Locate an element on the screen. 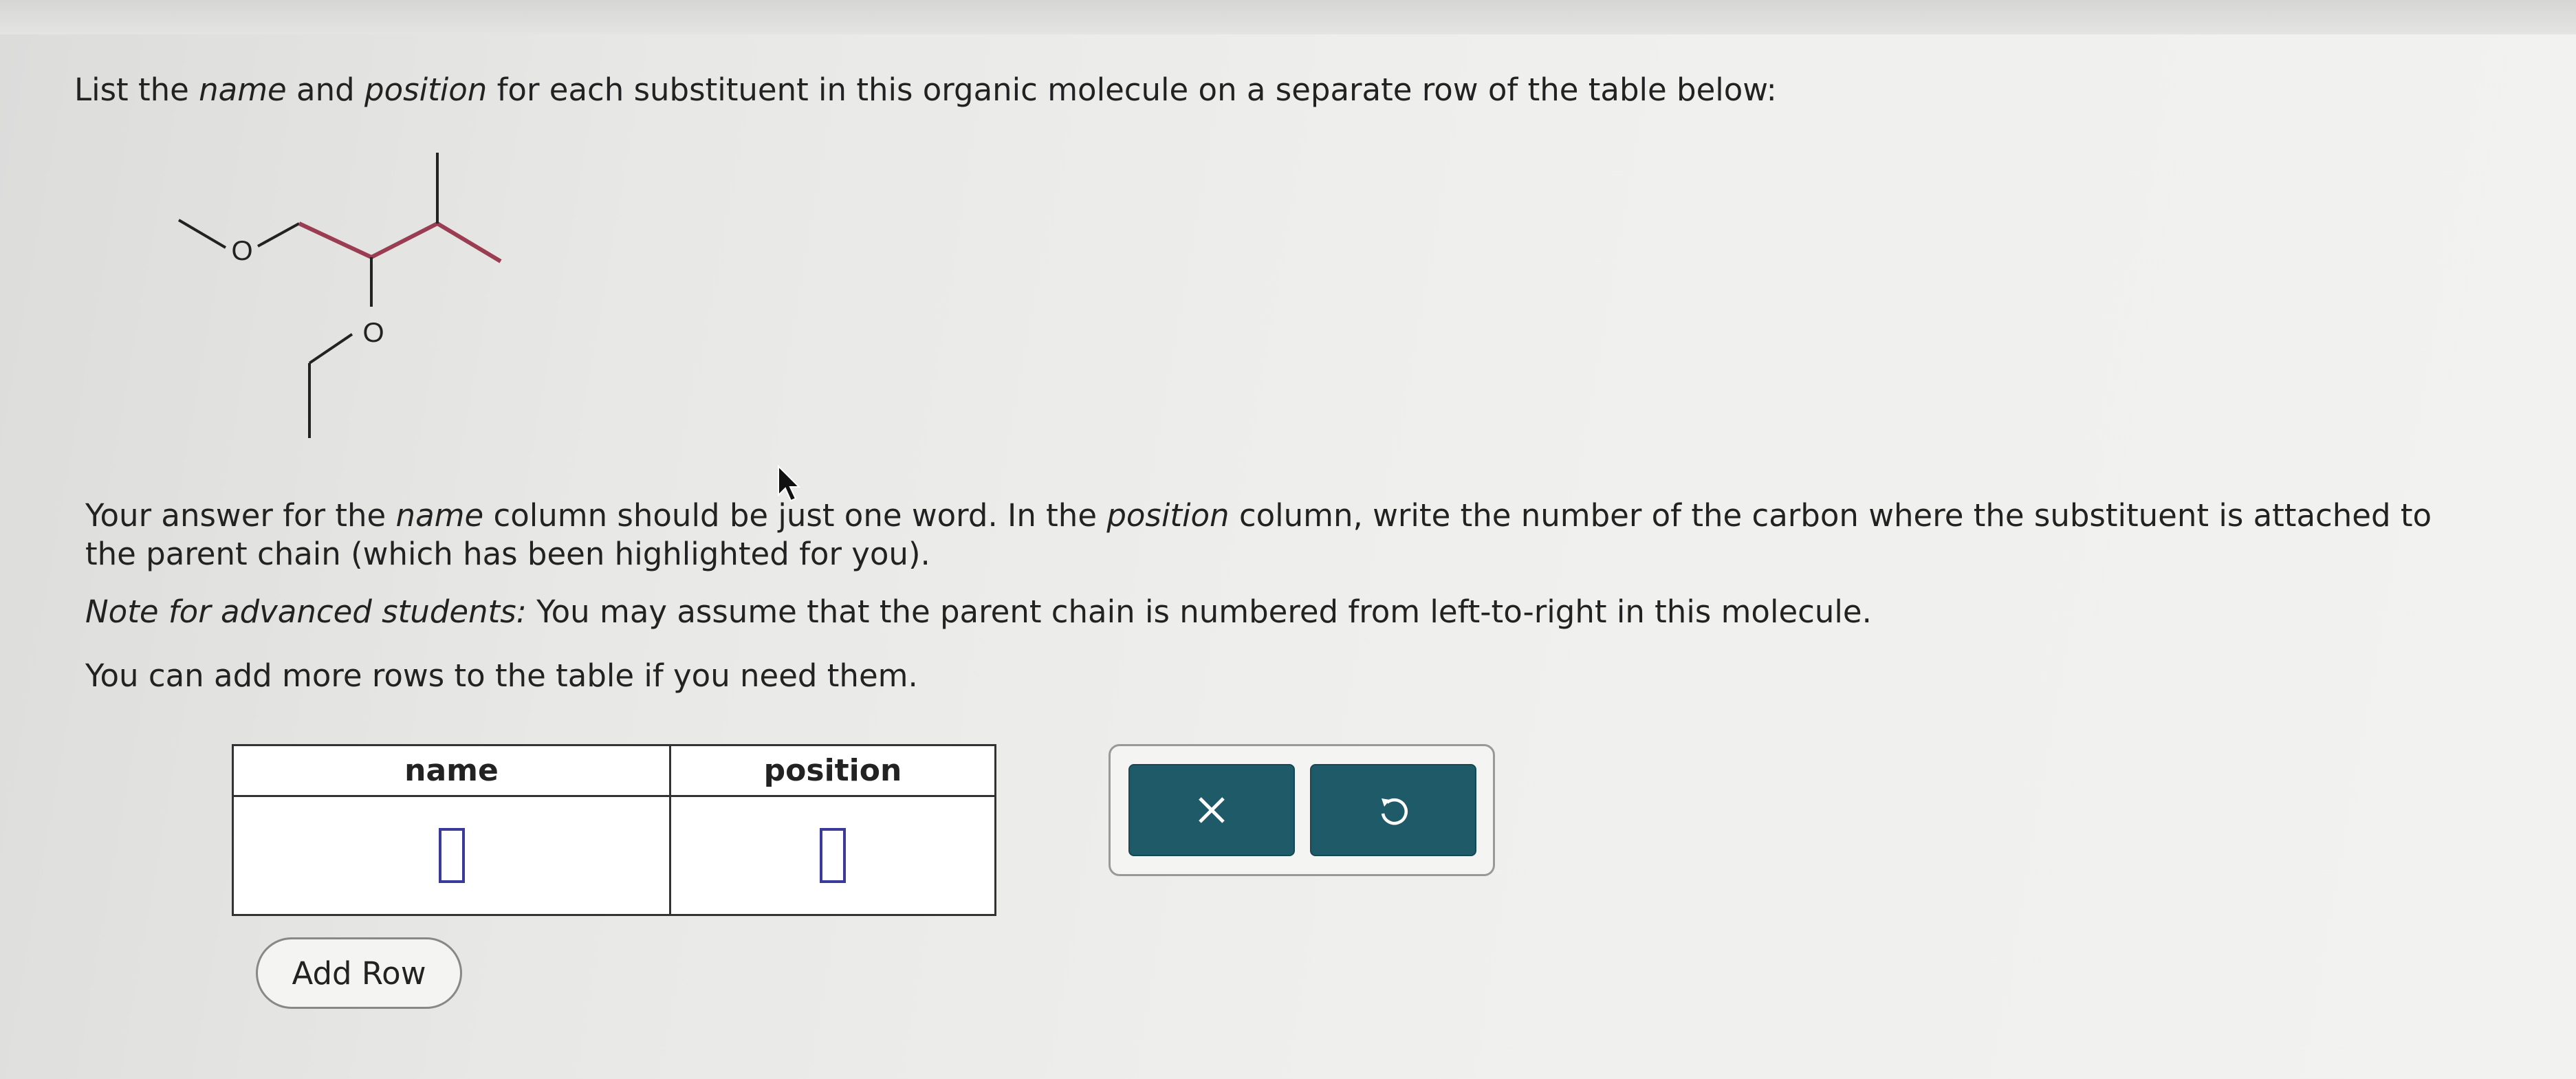  table-row is located at coordinates (614, 855).